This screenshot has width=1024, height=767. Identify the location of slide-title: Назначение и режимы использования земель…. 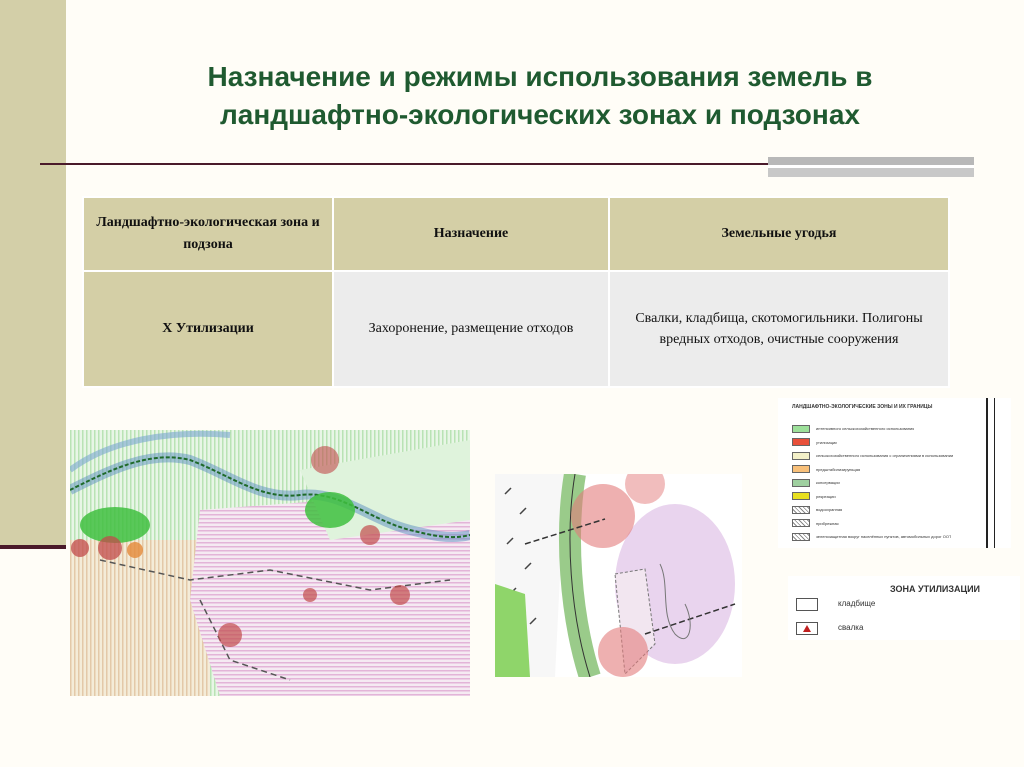
(540, 95).